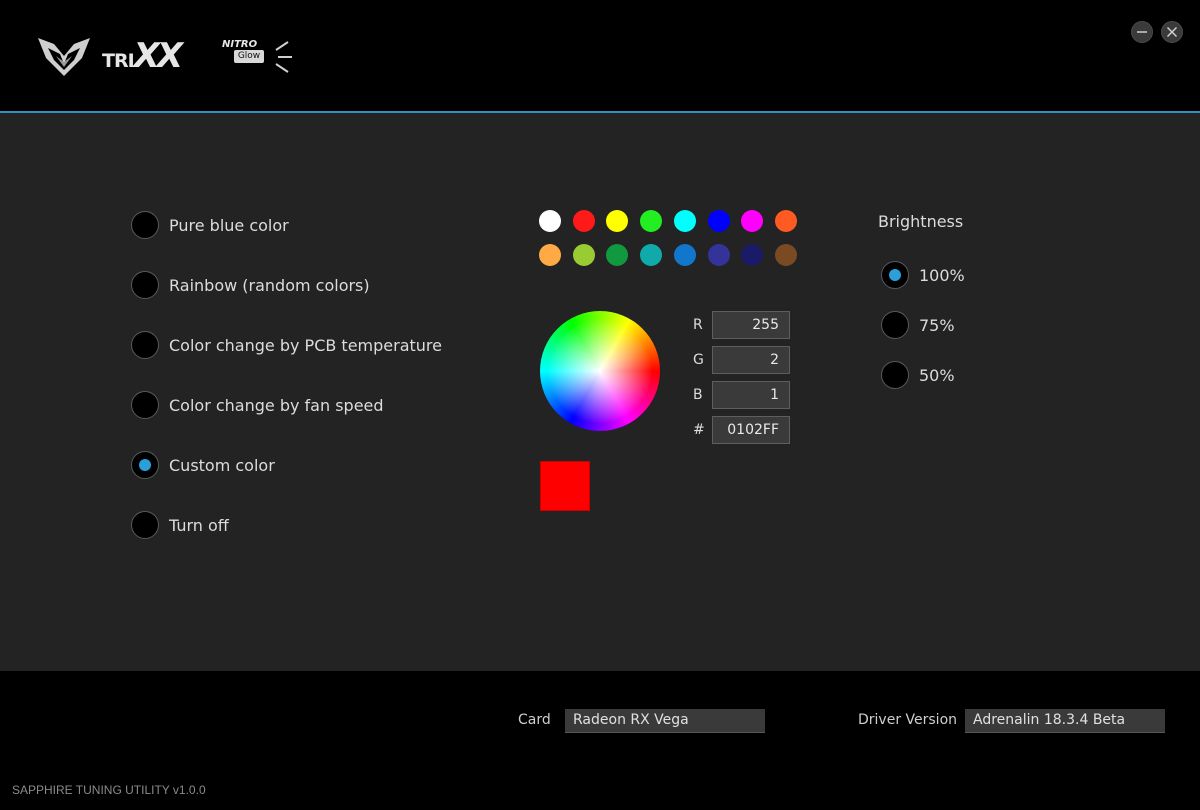  I want to click on minimize-icon, so click(1142, 32).